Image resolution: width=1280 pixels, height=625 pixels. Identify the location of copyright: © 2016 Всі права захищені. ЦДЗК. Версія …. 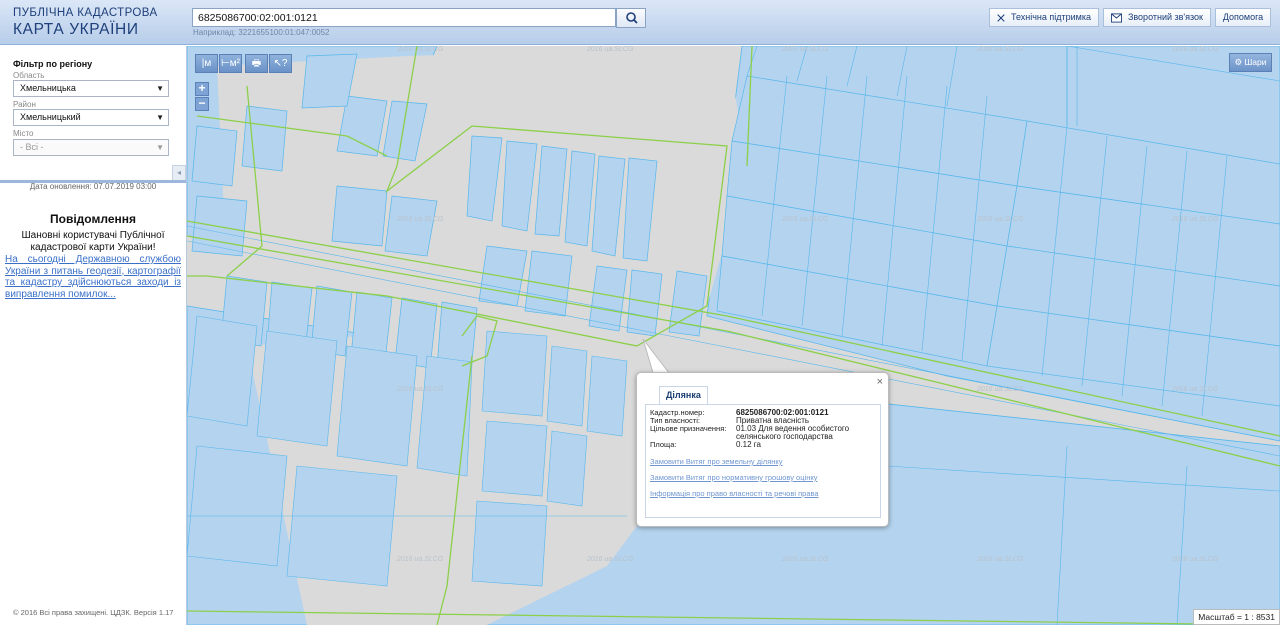
(93, 612).